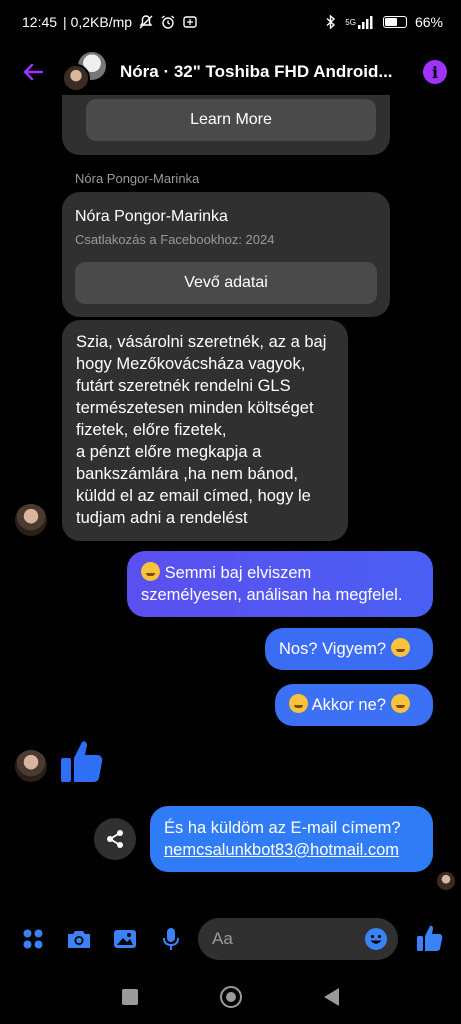 This screenshot has width=461, height=1024. Describe the element at coordinates (193, 496) in the screenshot. I see `message-line: küldd el az email címed, hogy le` at that location.